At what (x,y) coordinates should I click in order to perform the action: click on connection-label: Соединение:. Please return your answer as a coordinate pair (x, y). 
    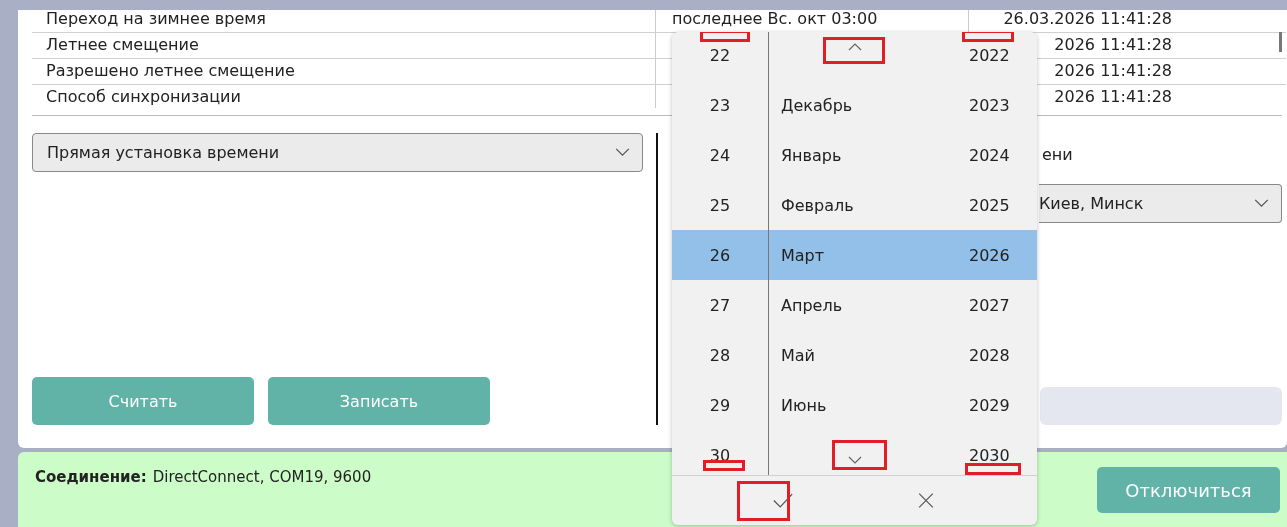
    Looking at the image, I should click on (91, 477).